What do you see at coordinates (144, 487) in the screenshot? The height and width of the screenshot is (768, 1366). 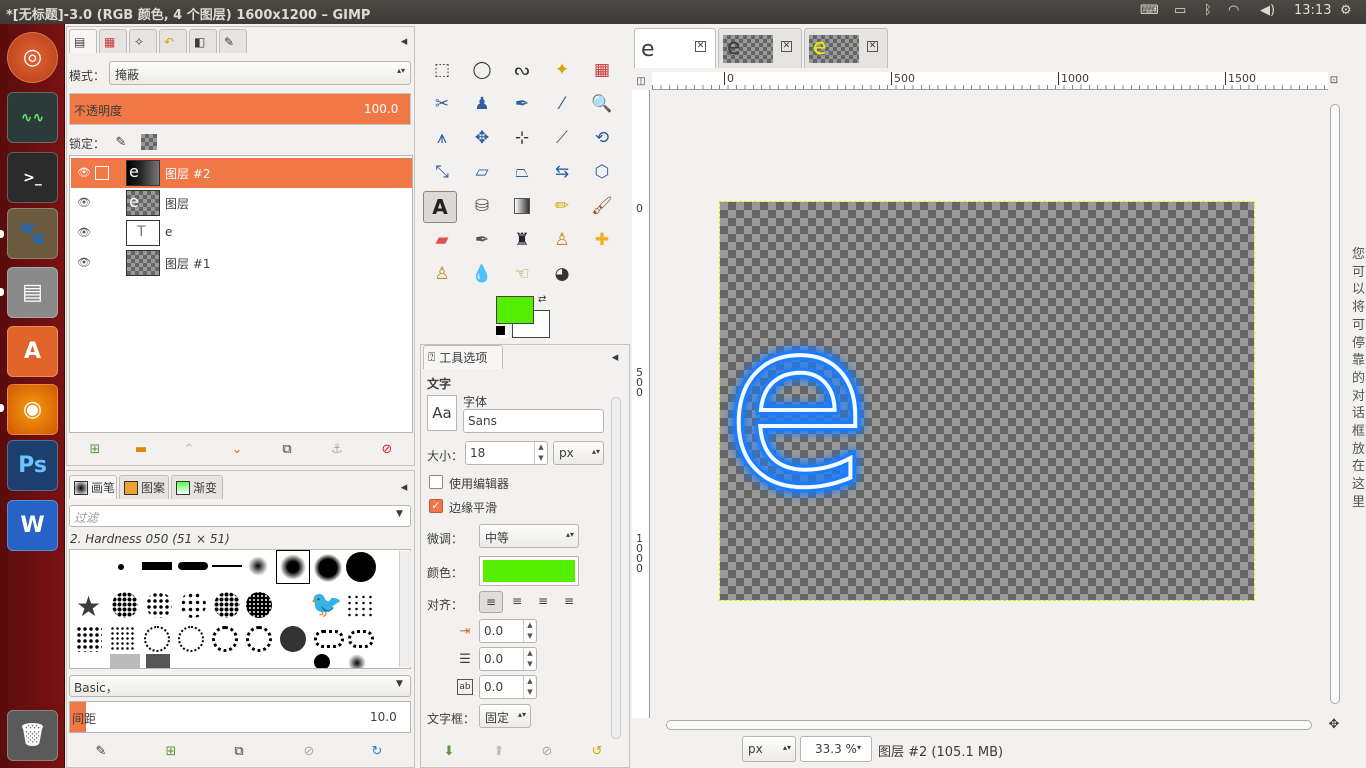 I see `tab-patterns: 图案` at bounding box center [144, 487].